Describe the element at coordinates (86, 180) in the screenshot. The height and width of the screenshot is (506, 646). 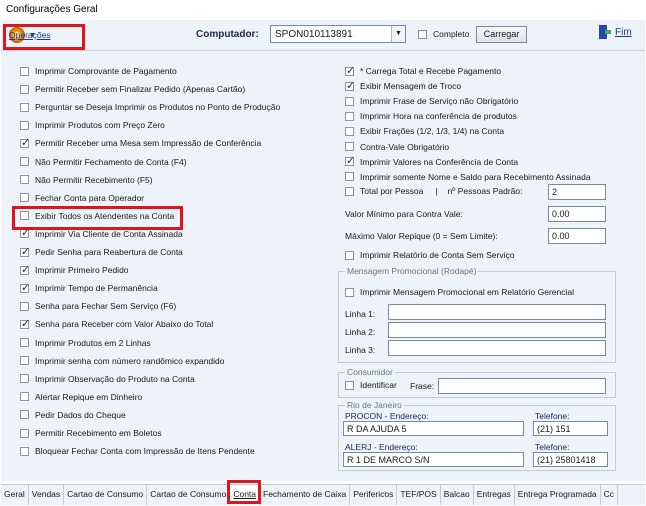
I see `left-option-row: Não Permitir Recebimento (F5)` at that location.